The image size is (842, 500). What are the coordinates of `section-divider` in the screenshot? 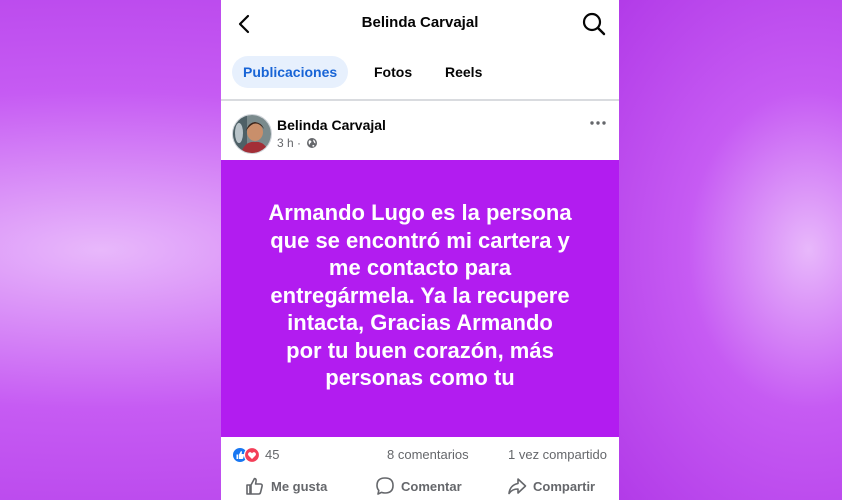 It's located at (420, 100).